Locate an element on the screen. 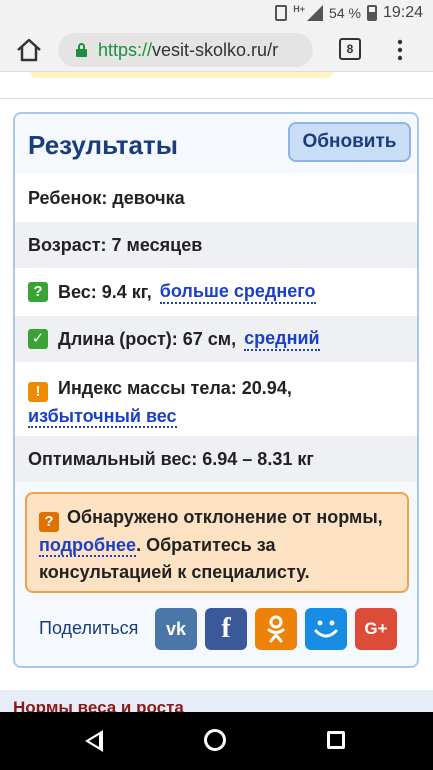  overflow-menu-icon is located at coordinates (400, 50).